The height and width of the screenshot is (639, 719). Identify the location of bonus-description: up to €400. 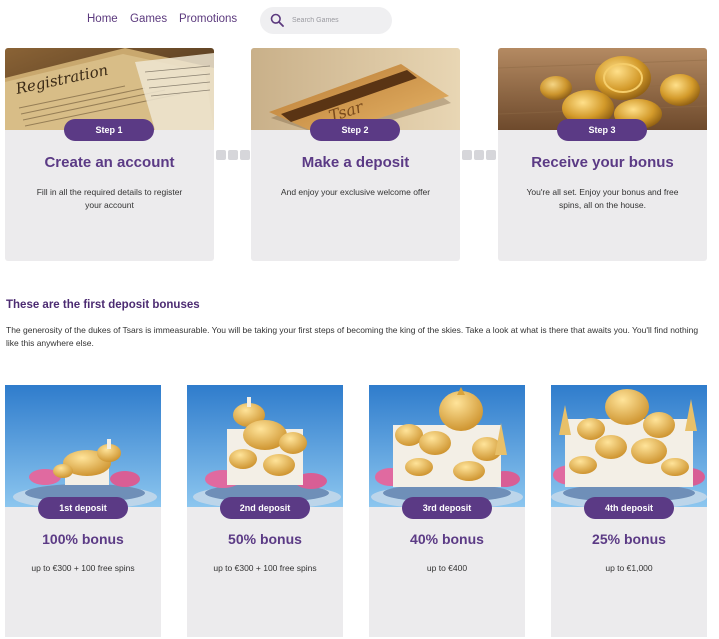
(447, 568).